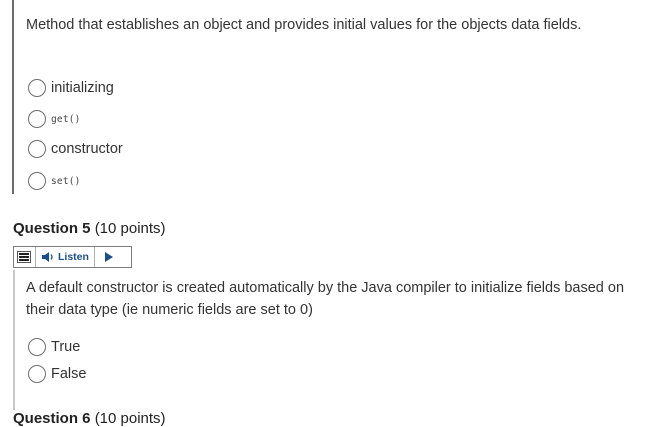 The height and width of the screenshot is (427, 666). I want to click on listen-button: Listen, so click(65, 257).